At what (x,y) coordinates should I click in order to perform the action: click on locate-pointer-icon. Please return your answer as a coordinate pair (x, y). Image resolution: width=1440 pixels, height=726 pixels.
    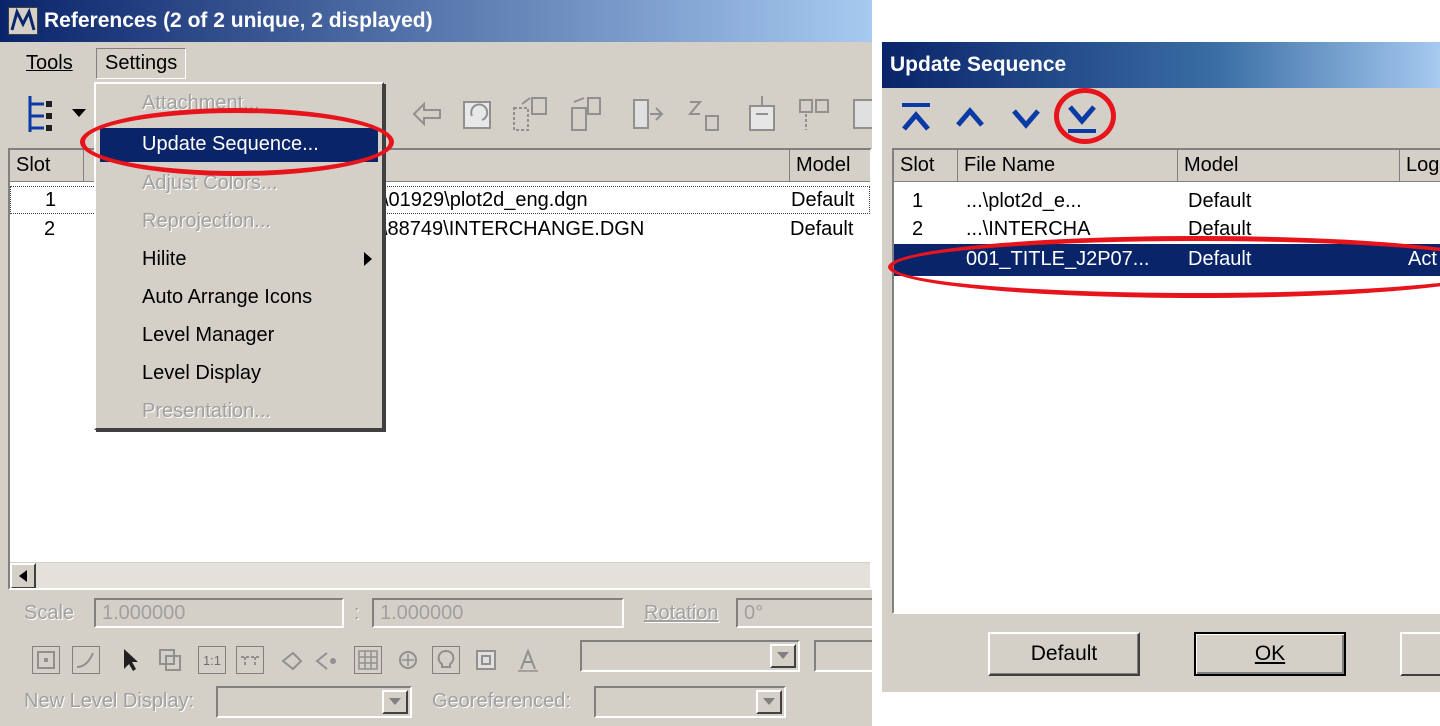
    Looking at the image, I should click on (130, 660).